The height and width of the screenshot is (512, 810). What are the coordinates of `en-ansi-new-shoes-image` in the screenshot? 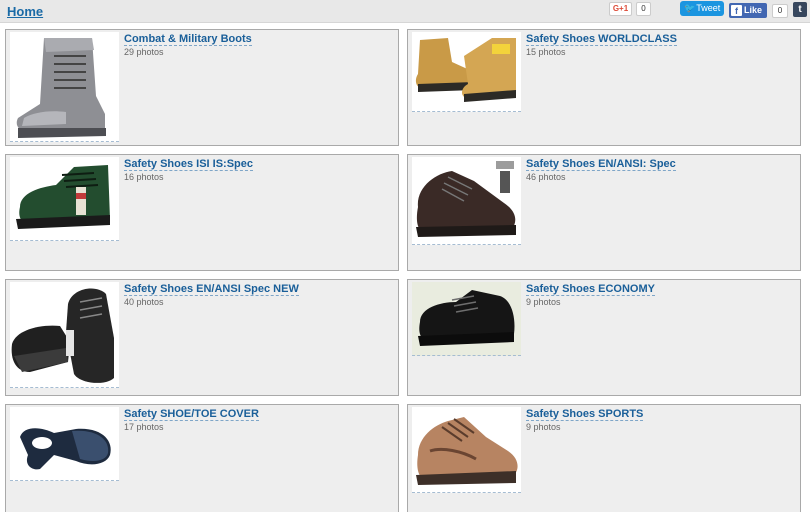 It's located at (64, 334).